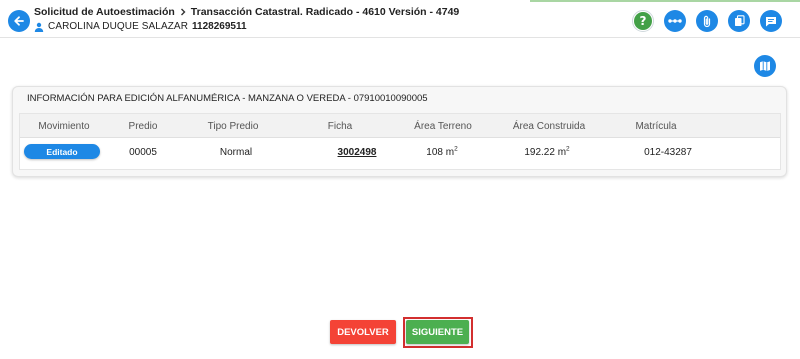 The width and height of the screenshot is (800, 359). I want to click on map-icon, so click(765, 66).